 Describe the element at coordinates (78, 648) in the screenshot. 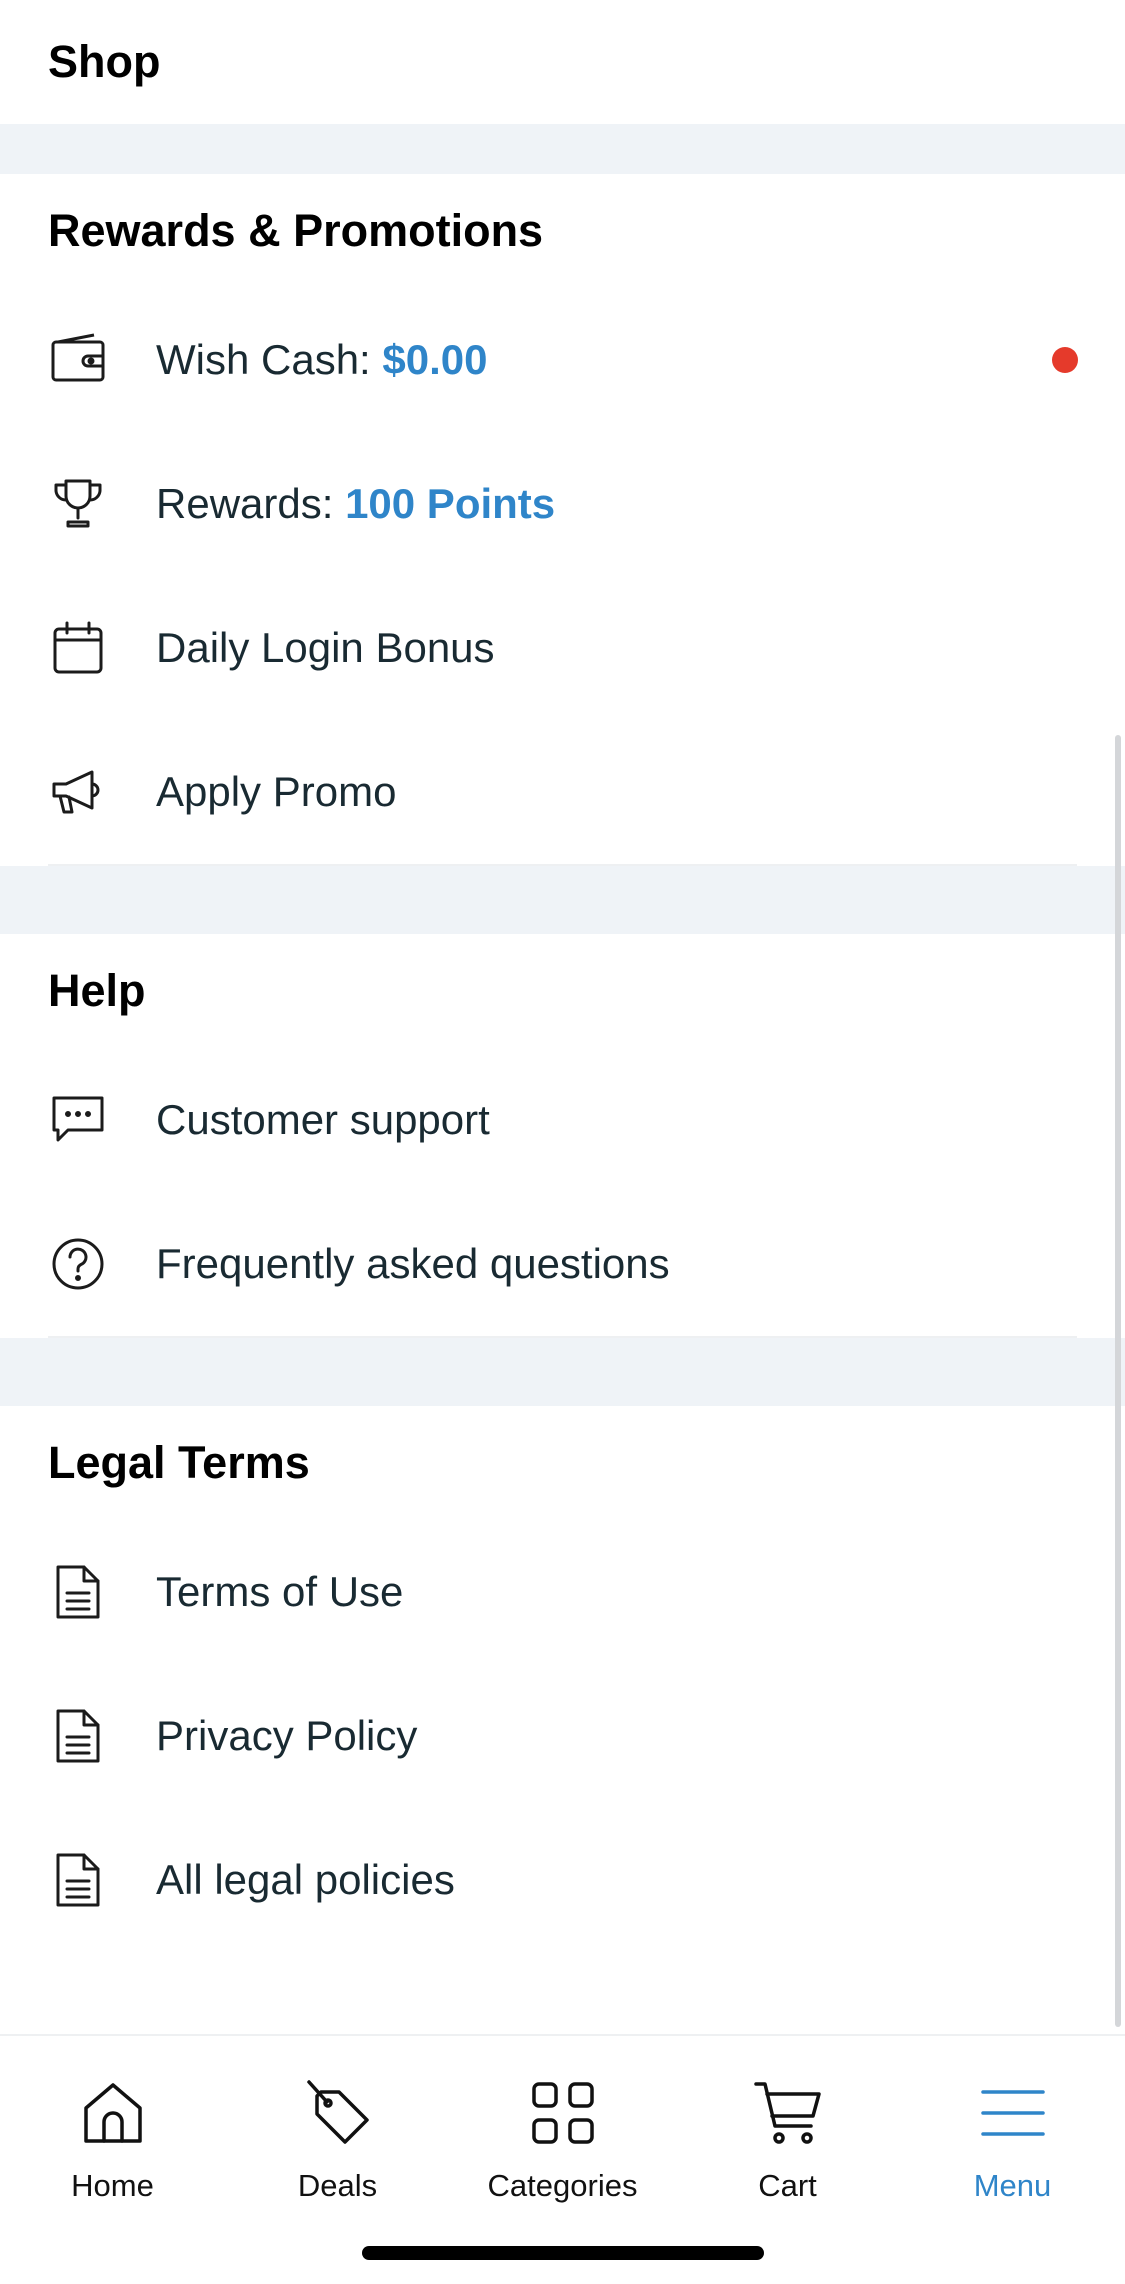

I see `calendar-icon` at that location.